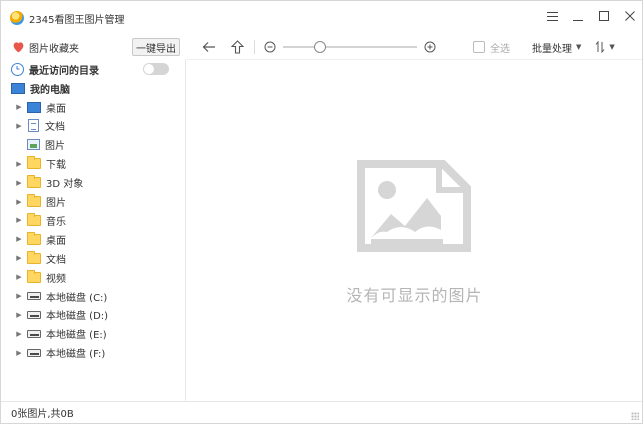 Image resolution: width=643 pixels, height=424 pixels. What do you see at coordinates (50, 90) in the screenshot?
I see `my-computer-label: 我的电脑` at bounding box center [50, 90].